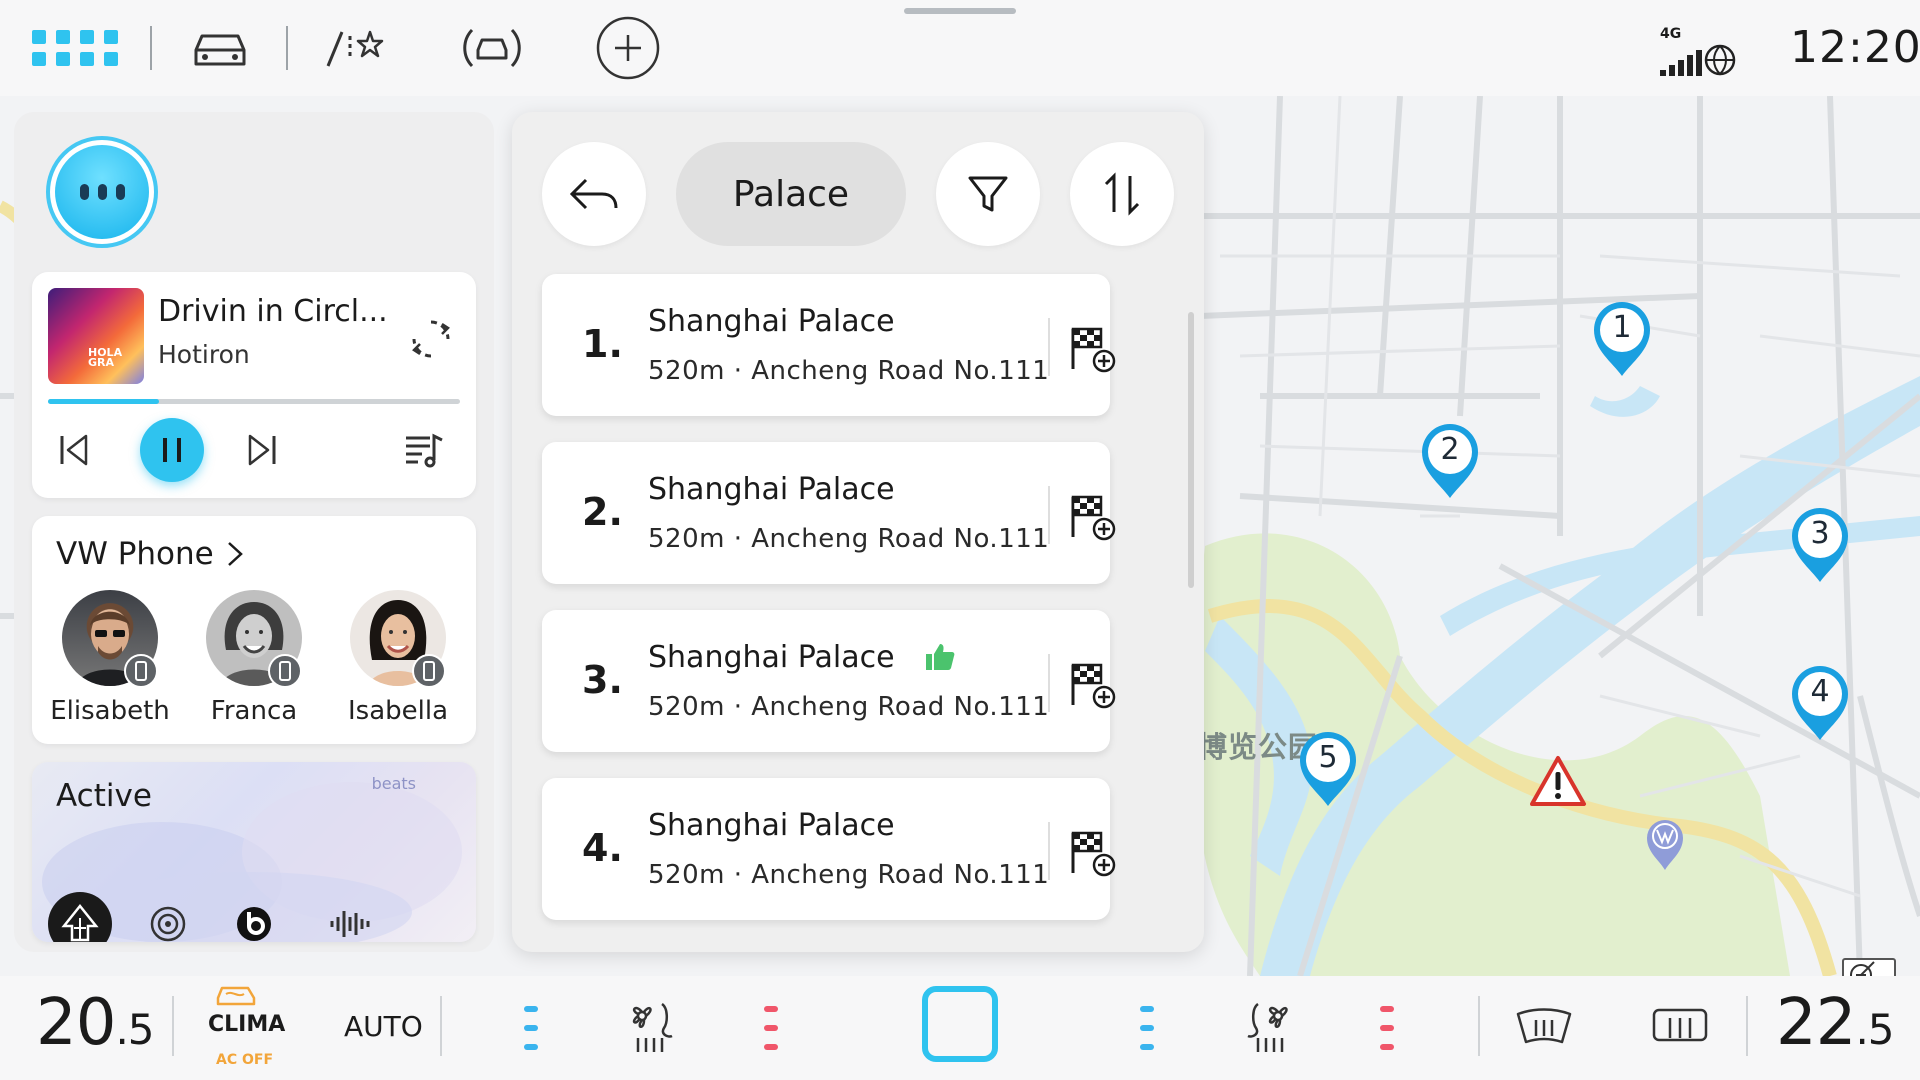 This screenshot has width=1920, height=1080. I want to click on result-number: 4., so click(602, 848).